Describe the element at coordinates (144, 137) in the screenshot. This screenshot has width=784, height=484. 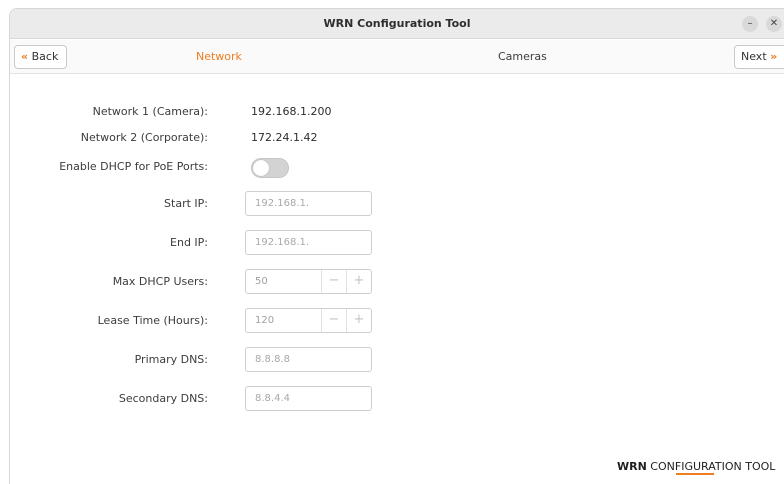
I see `network2-label: Network 2 (Corporate):` at that location.